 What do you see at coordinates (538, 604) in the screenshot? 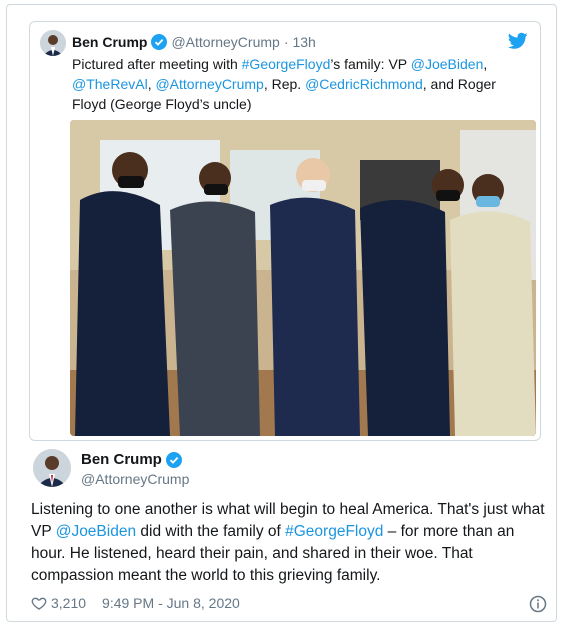
I see `info-icon` at bounding box center [538, 604].